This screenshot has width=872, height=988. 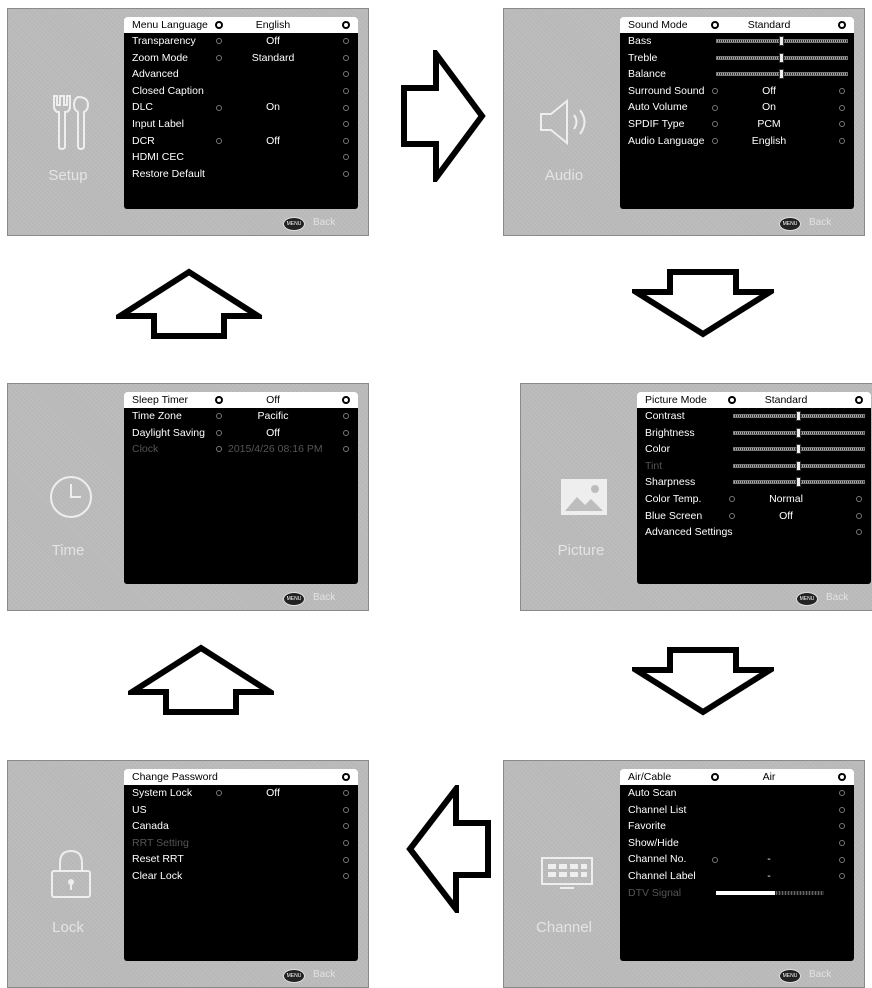 I want to click on menu-item: Tint, so click(x=754, y=466).